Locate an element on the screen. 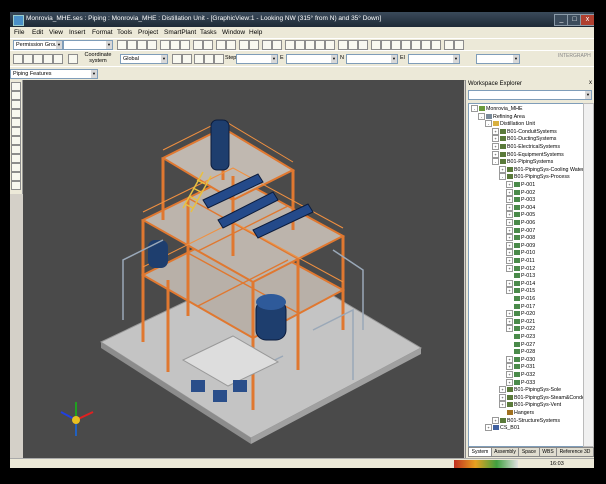 Image resolution: width=606 pixels, height=484 pixels. snap-icon is located at coordinates (38, 59).